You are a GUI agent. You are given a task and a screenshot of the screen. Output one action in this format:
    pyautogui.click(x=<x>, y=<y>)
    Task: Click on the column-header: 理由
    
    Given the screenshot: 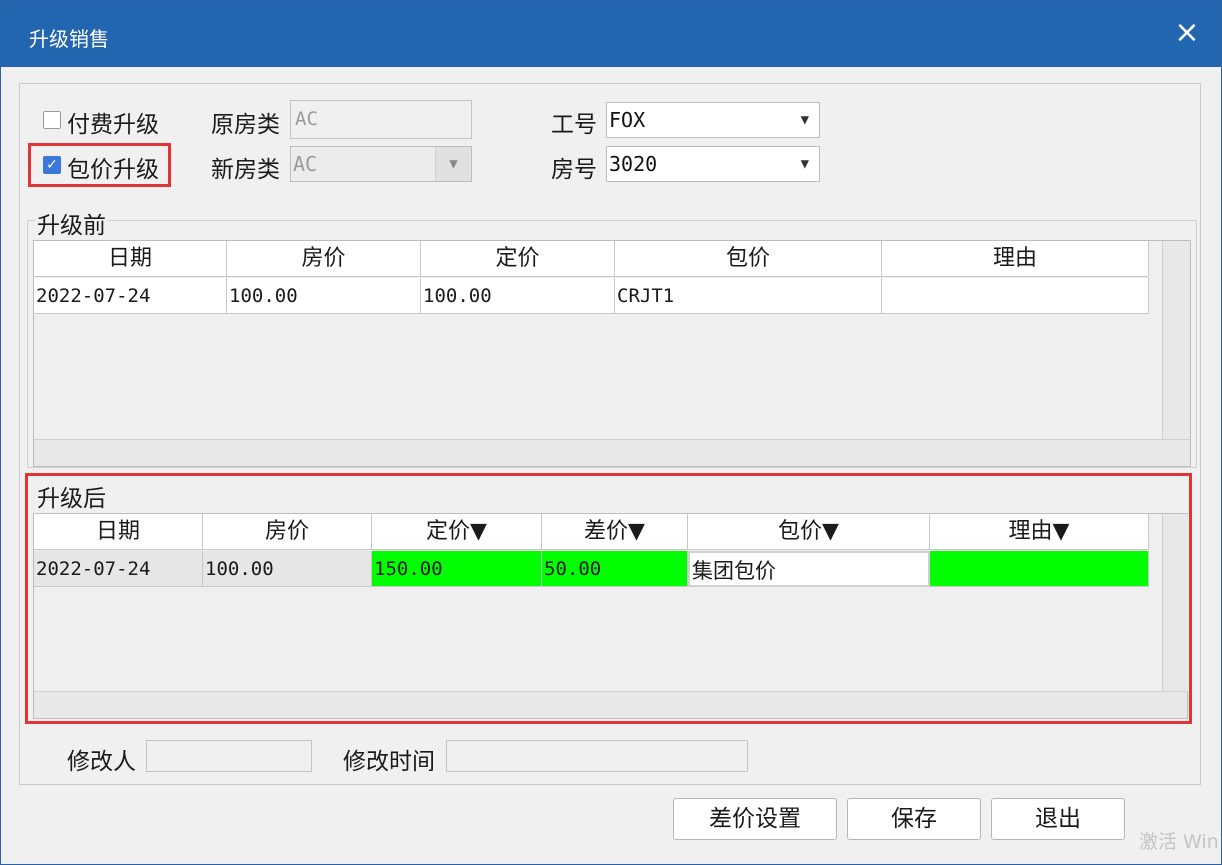 What is the action you would take?
    pyautogui.click(x=1015, y=259)
    